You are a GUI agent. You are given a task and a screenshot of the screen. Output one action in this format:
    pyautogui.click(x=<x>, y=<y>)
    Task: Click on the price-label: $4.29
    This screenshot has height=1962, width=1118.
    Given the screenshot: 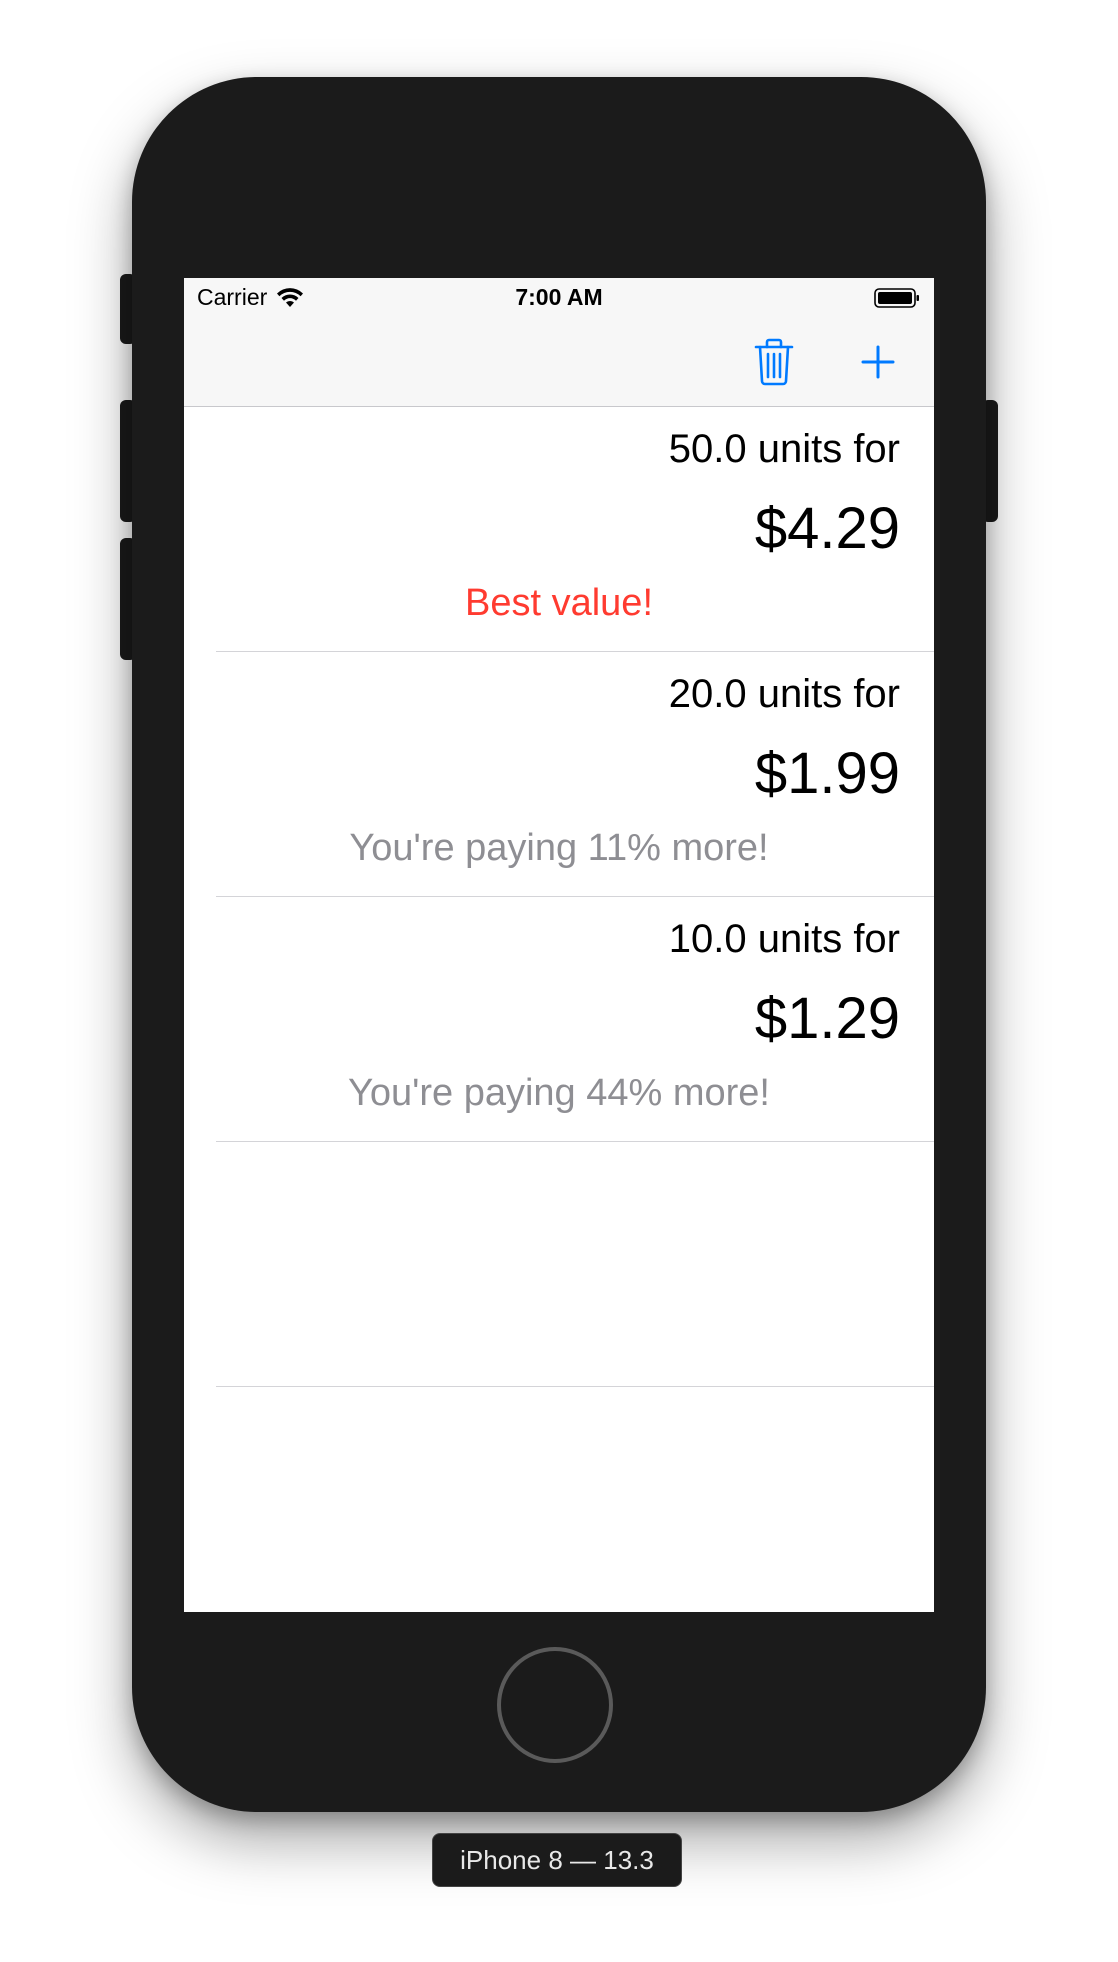 What is the action you would take?
    pyautogui.click(x=827, y=528)
    